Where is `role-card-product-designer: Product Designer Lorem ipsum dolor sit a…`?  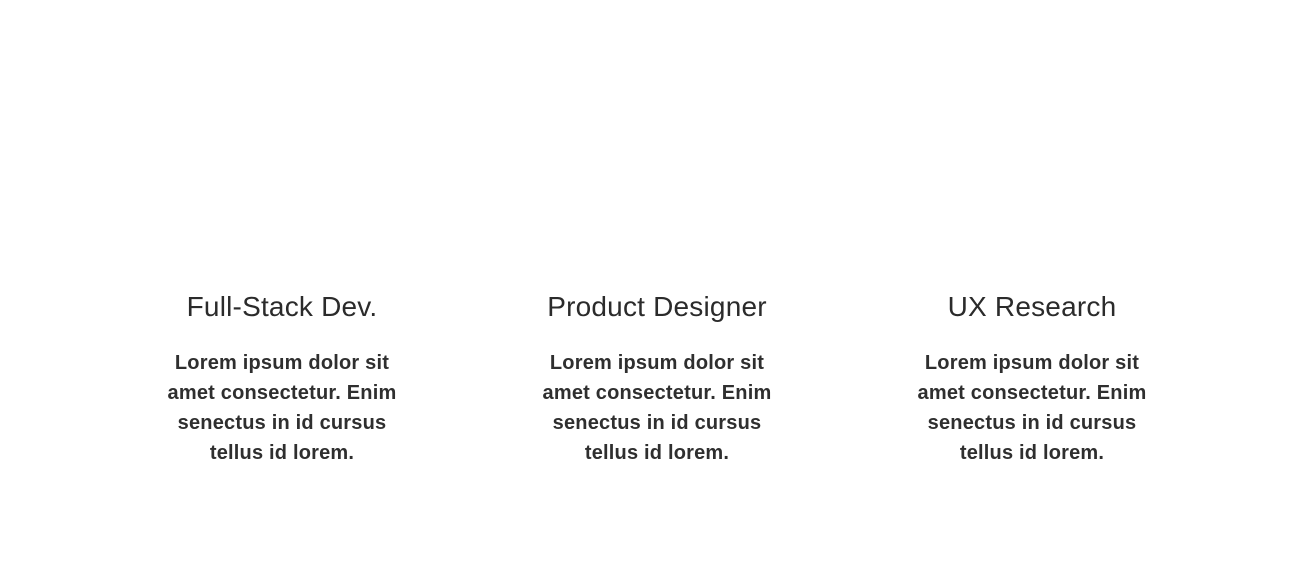
role-card-product-designer: Product Designer Lorem ipsum dolor sit a… is located at coordinates (657, 378).